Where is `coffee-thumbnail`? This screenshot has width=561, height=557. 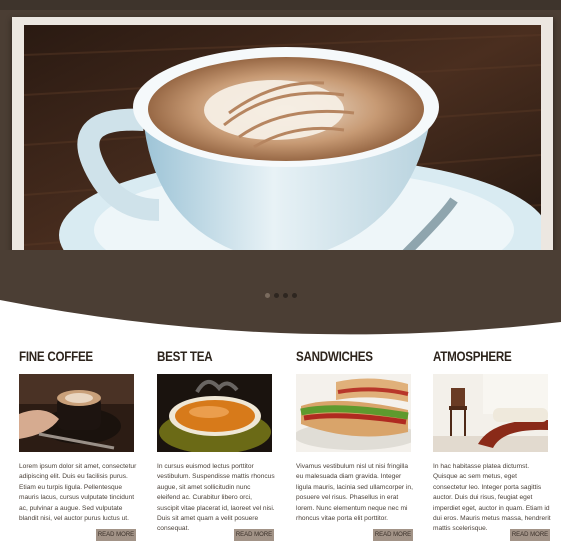
coffee-thumbnail is located at coordinates (76, 413).